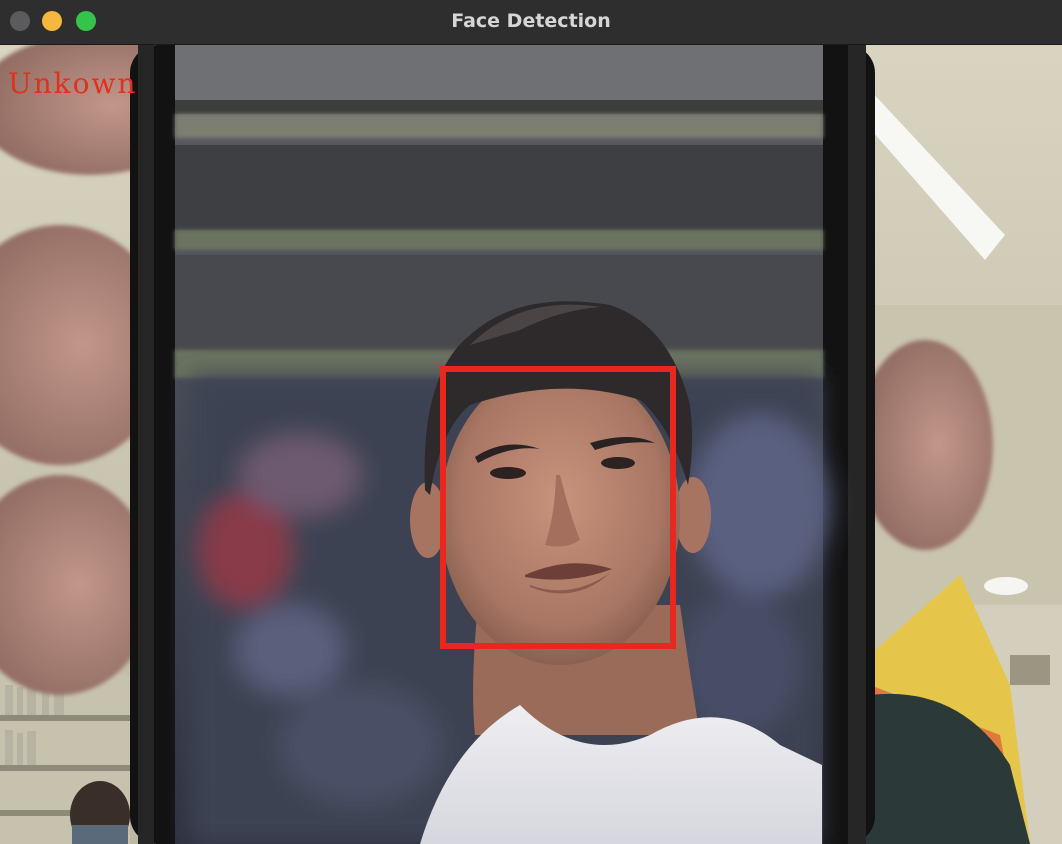 The width and height of the screenshot is (1062, 844). I want to click on title-bar: Face Detection, so click(531, 22).